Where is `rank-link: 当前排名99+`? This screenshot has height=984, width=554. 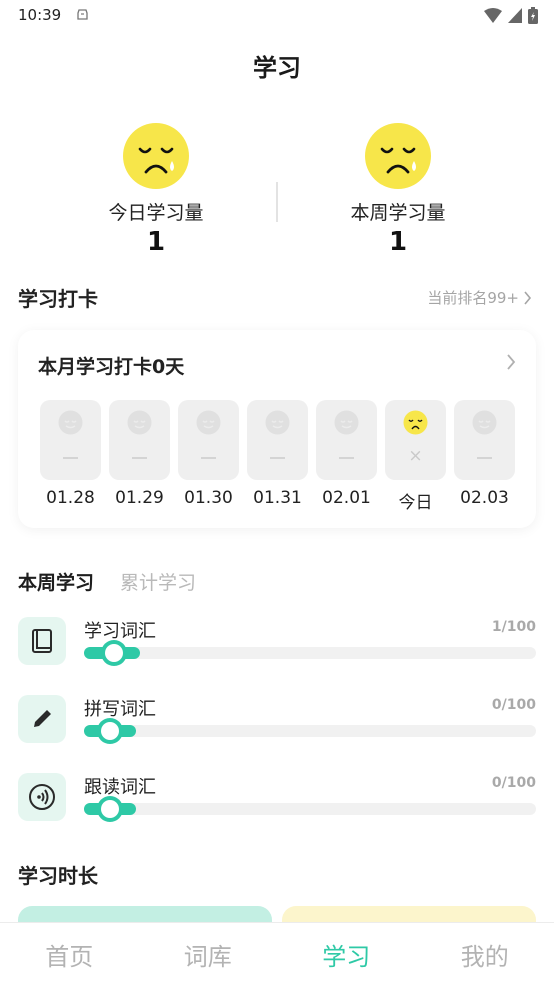
rank-link: 当前排名99+ is located at coordinates (479, 297).